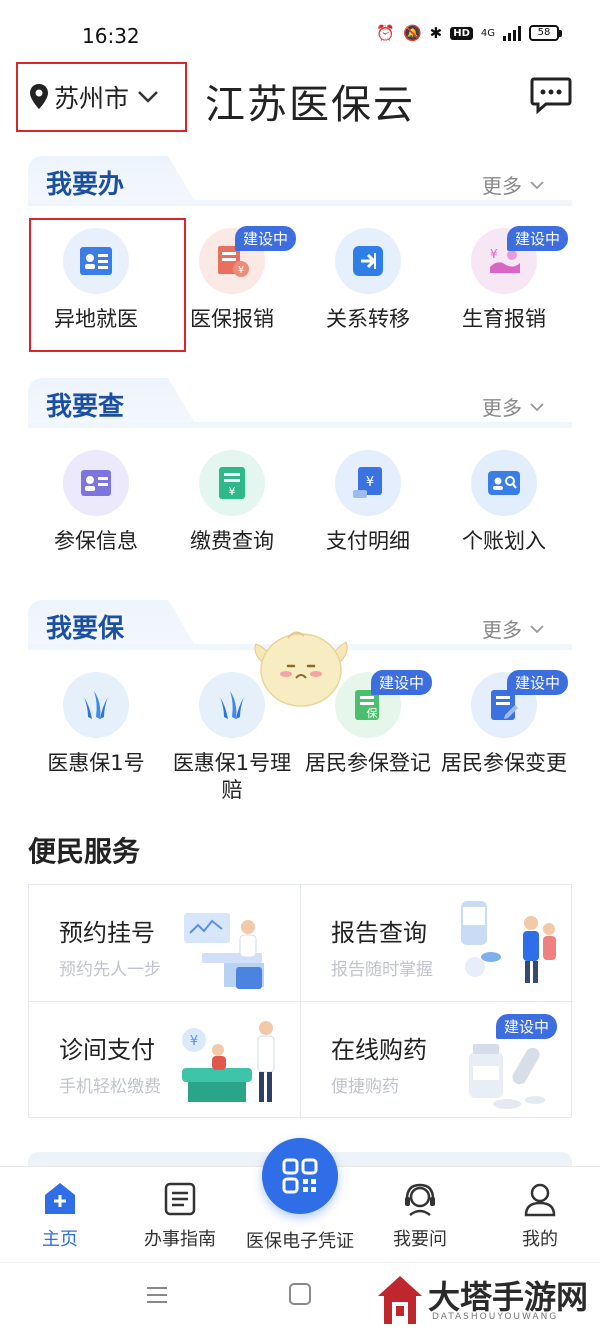 The height and width of the screenshot is (1333, 600). What do you see at coordinates (96, 541) in the screenshot?
I see `service-label: 参保信息` at bounding box center [96, 541].